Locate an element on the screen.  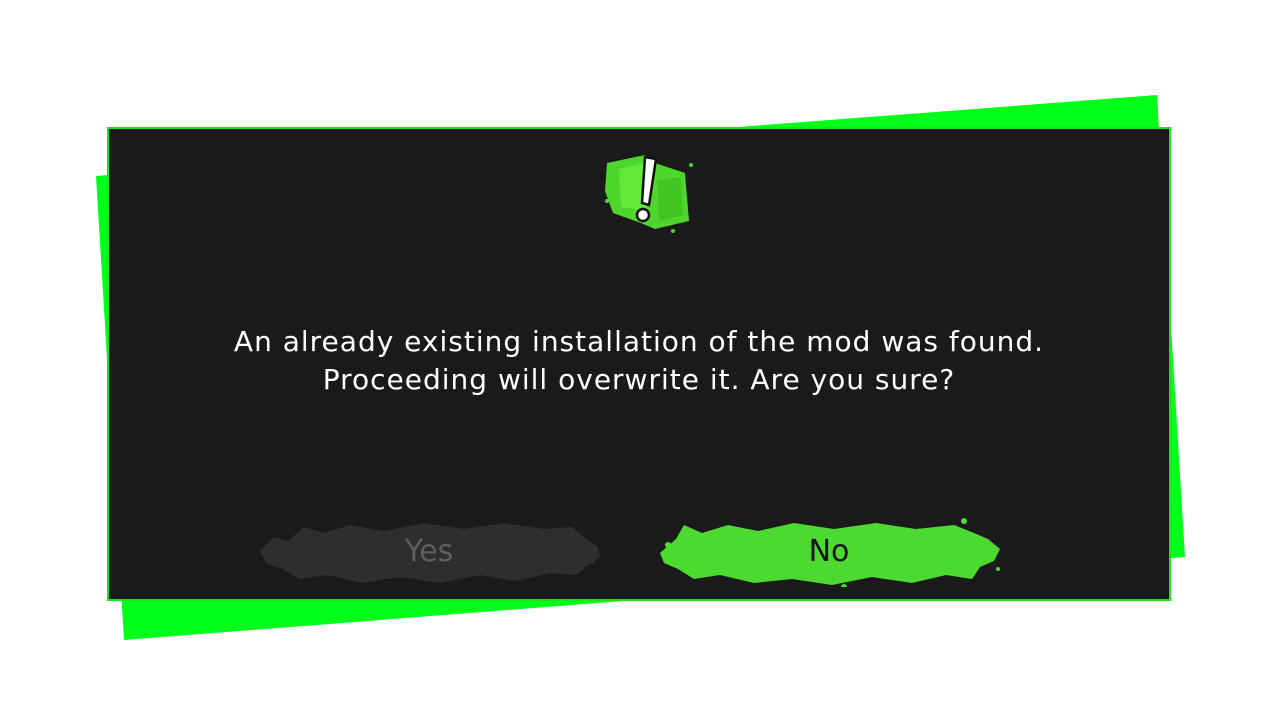
no-button: No is located at coordinates (829, 552).